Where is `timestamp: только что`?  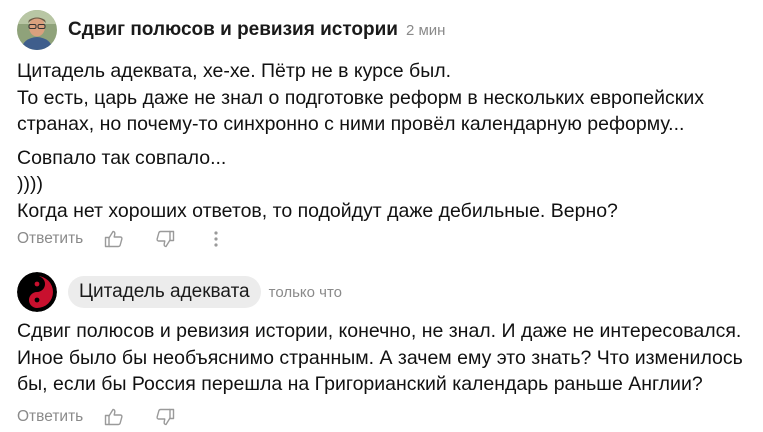 timestamp: только что is located at coordinates (305, 292).